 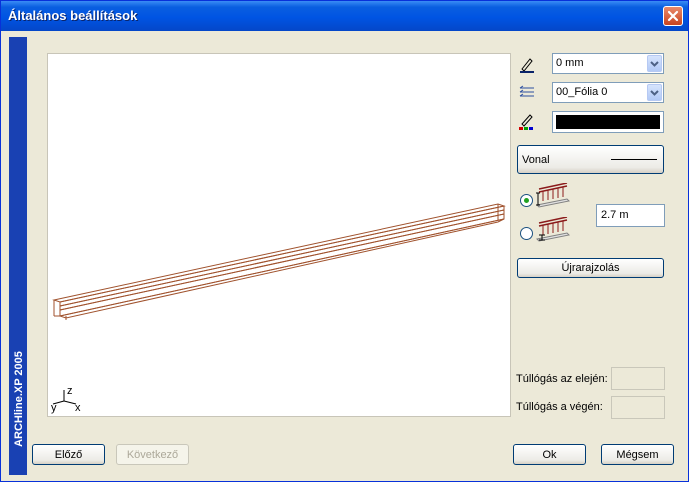 What do you see at coordinates (526, 91) in the screenshot?
I see `layers-icon` at bounding box center [526, 91].